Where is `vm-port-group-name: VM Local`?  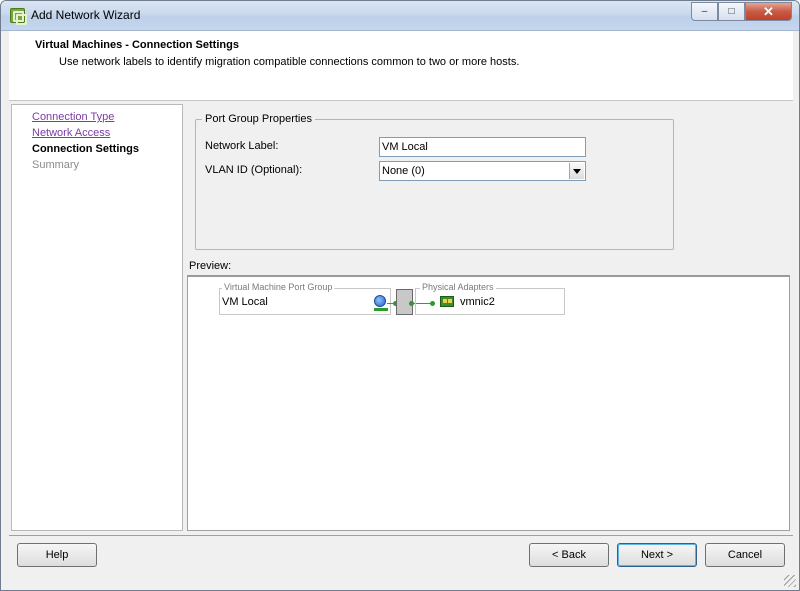
vm-port-group-name: VM Local is located at coordinates (245, 302).